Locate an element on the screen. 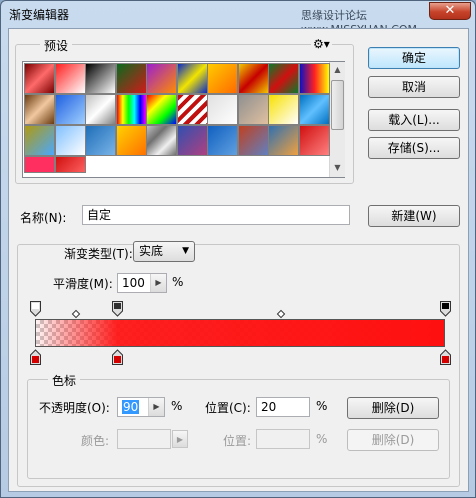  close-button: ✕ is located at coordinates (450, 11).